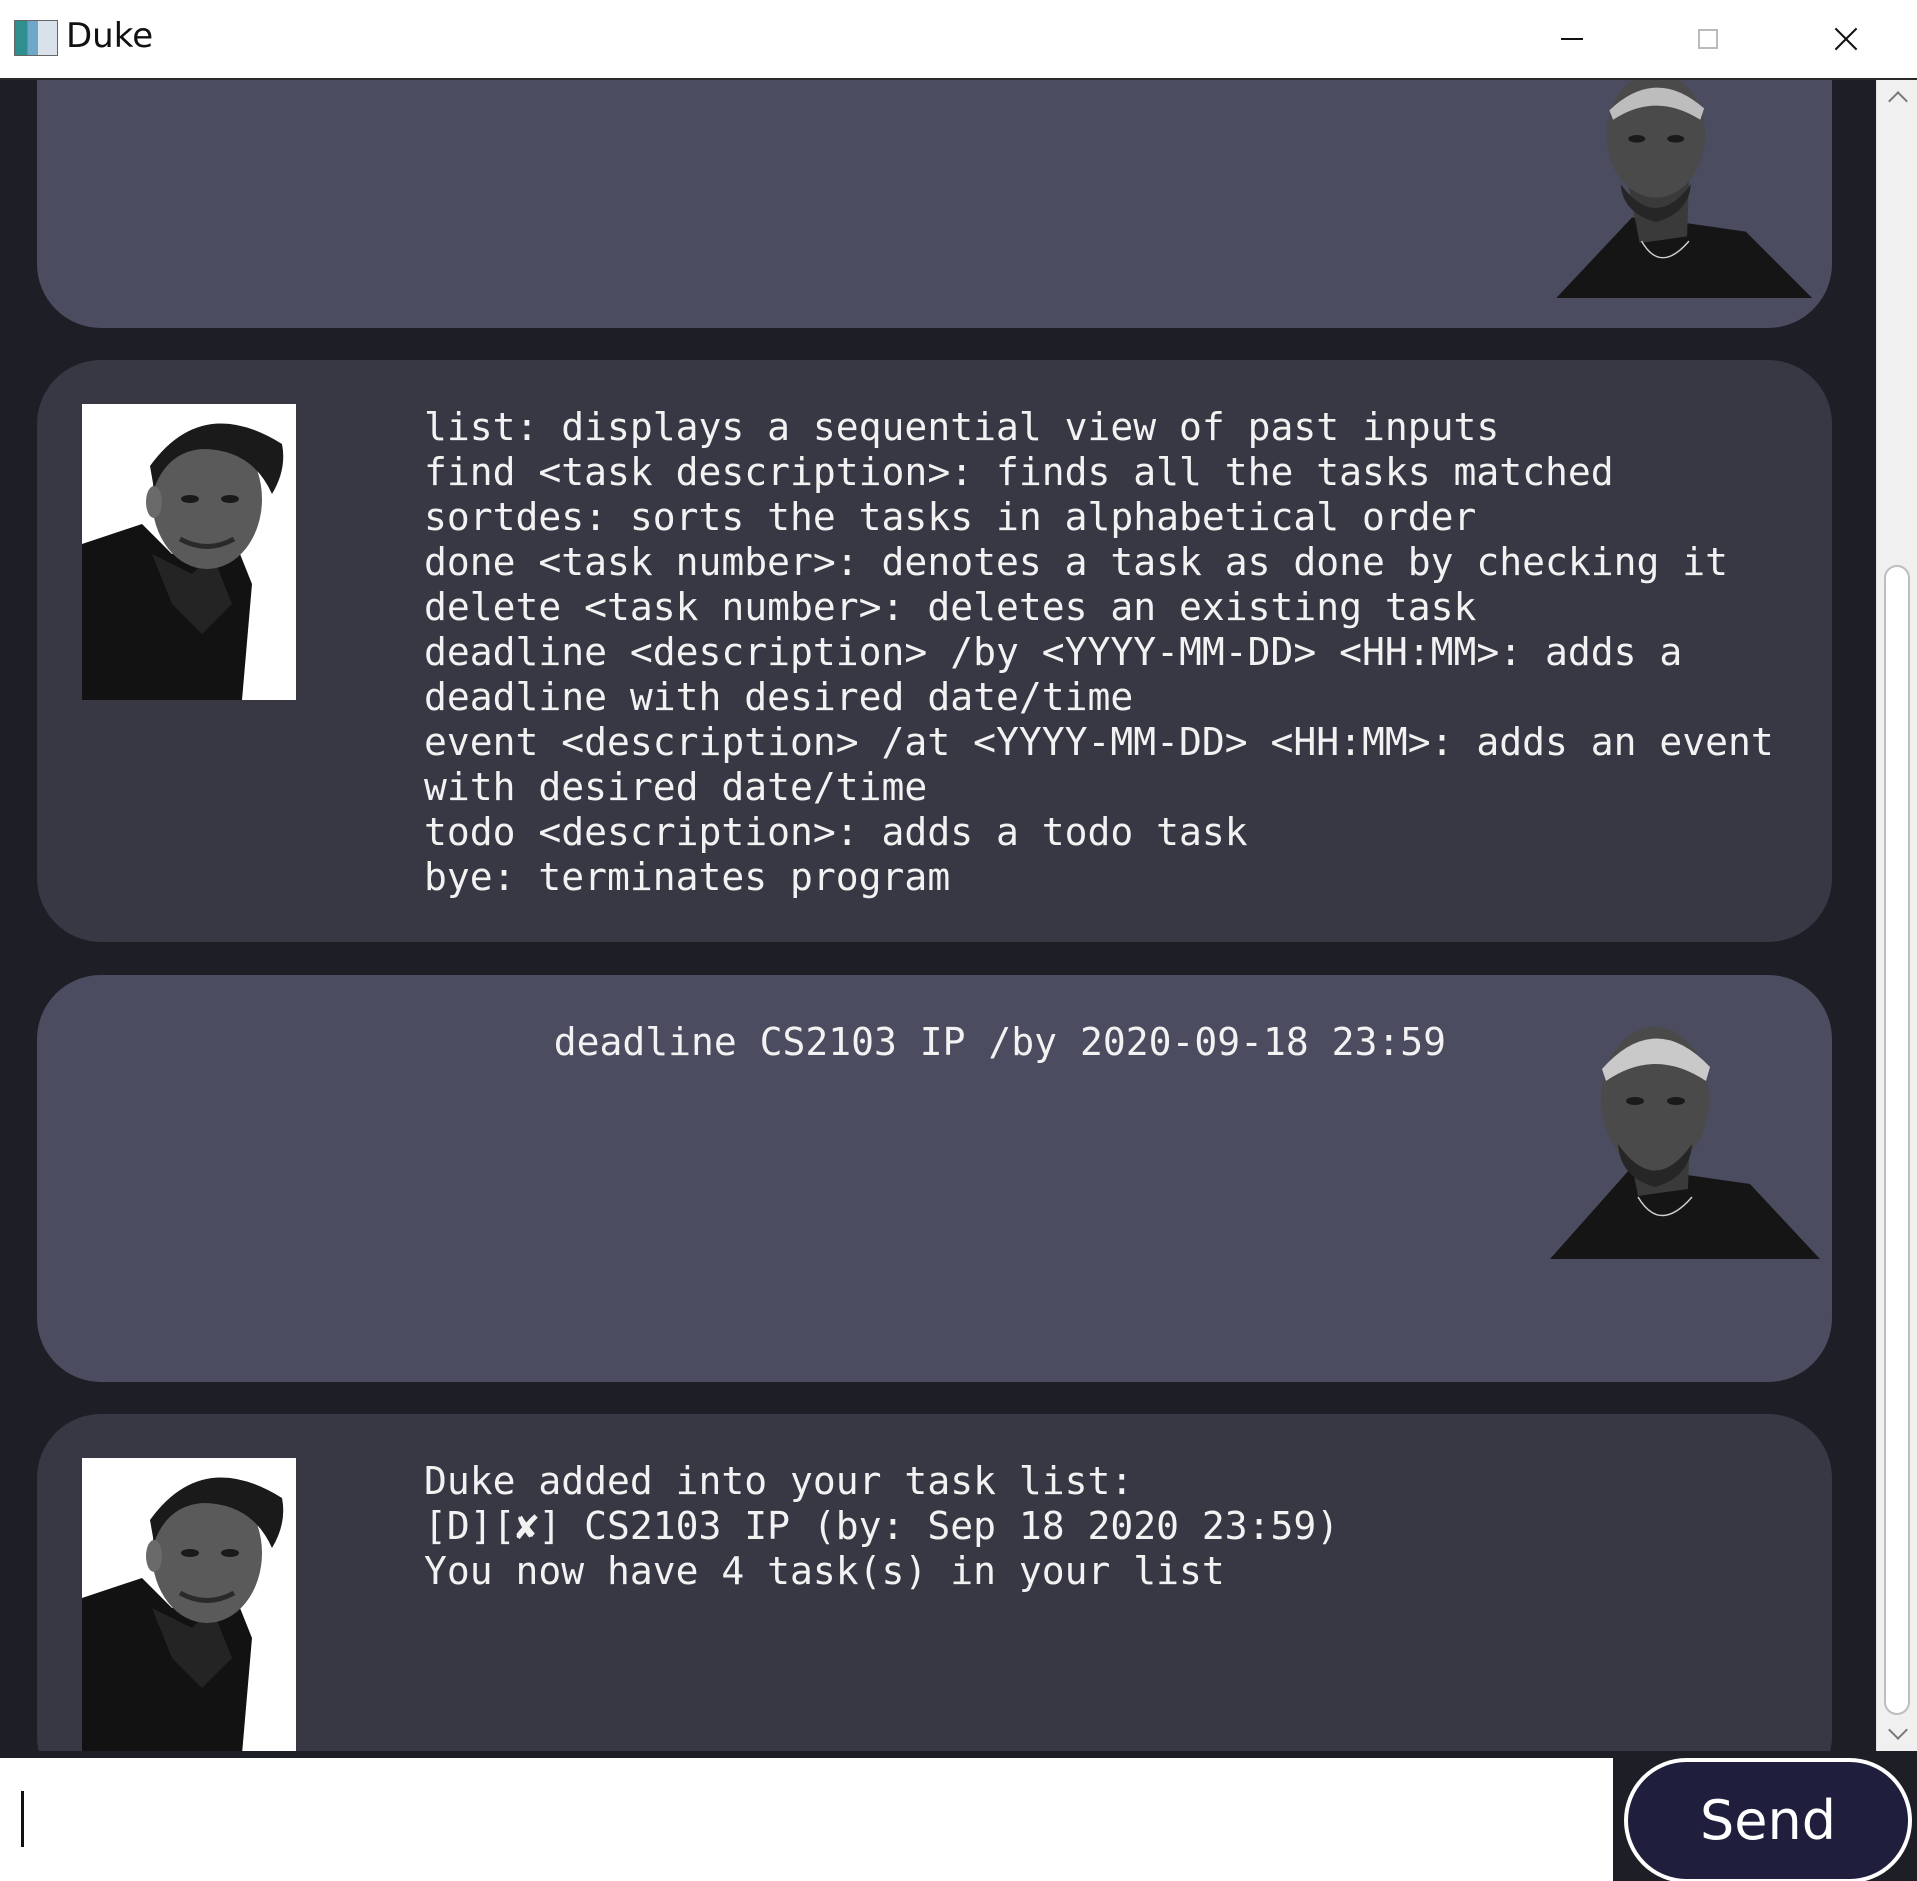 The height and width of the screenshot is (1881, 1917). Describe the element at coordinates (1897, 101) in the screenshot. I see `chevron-up-icon` at that location.